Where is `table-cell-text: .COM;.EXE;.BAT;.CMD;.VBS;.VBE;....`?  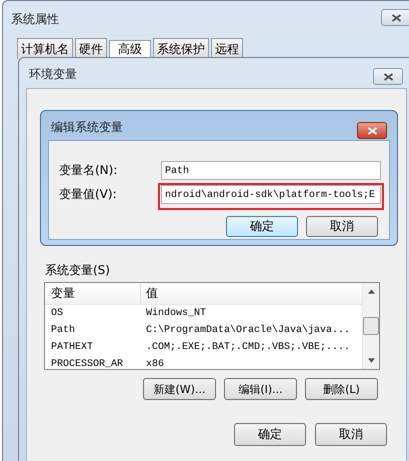
table-cell-text: .COM;.EXE;.BAT;.CMD;.VBS;.VBE;.... is located at coordinates (248, 348).